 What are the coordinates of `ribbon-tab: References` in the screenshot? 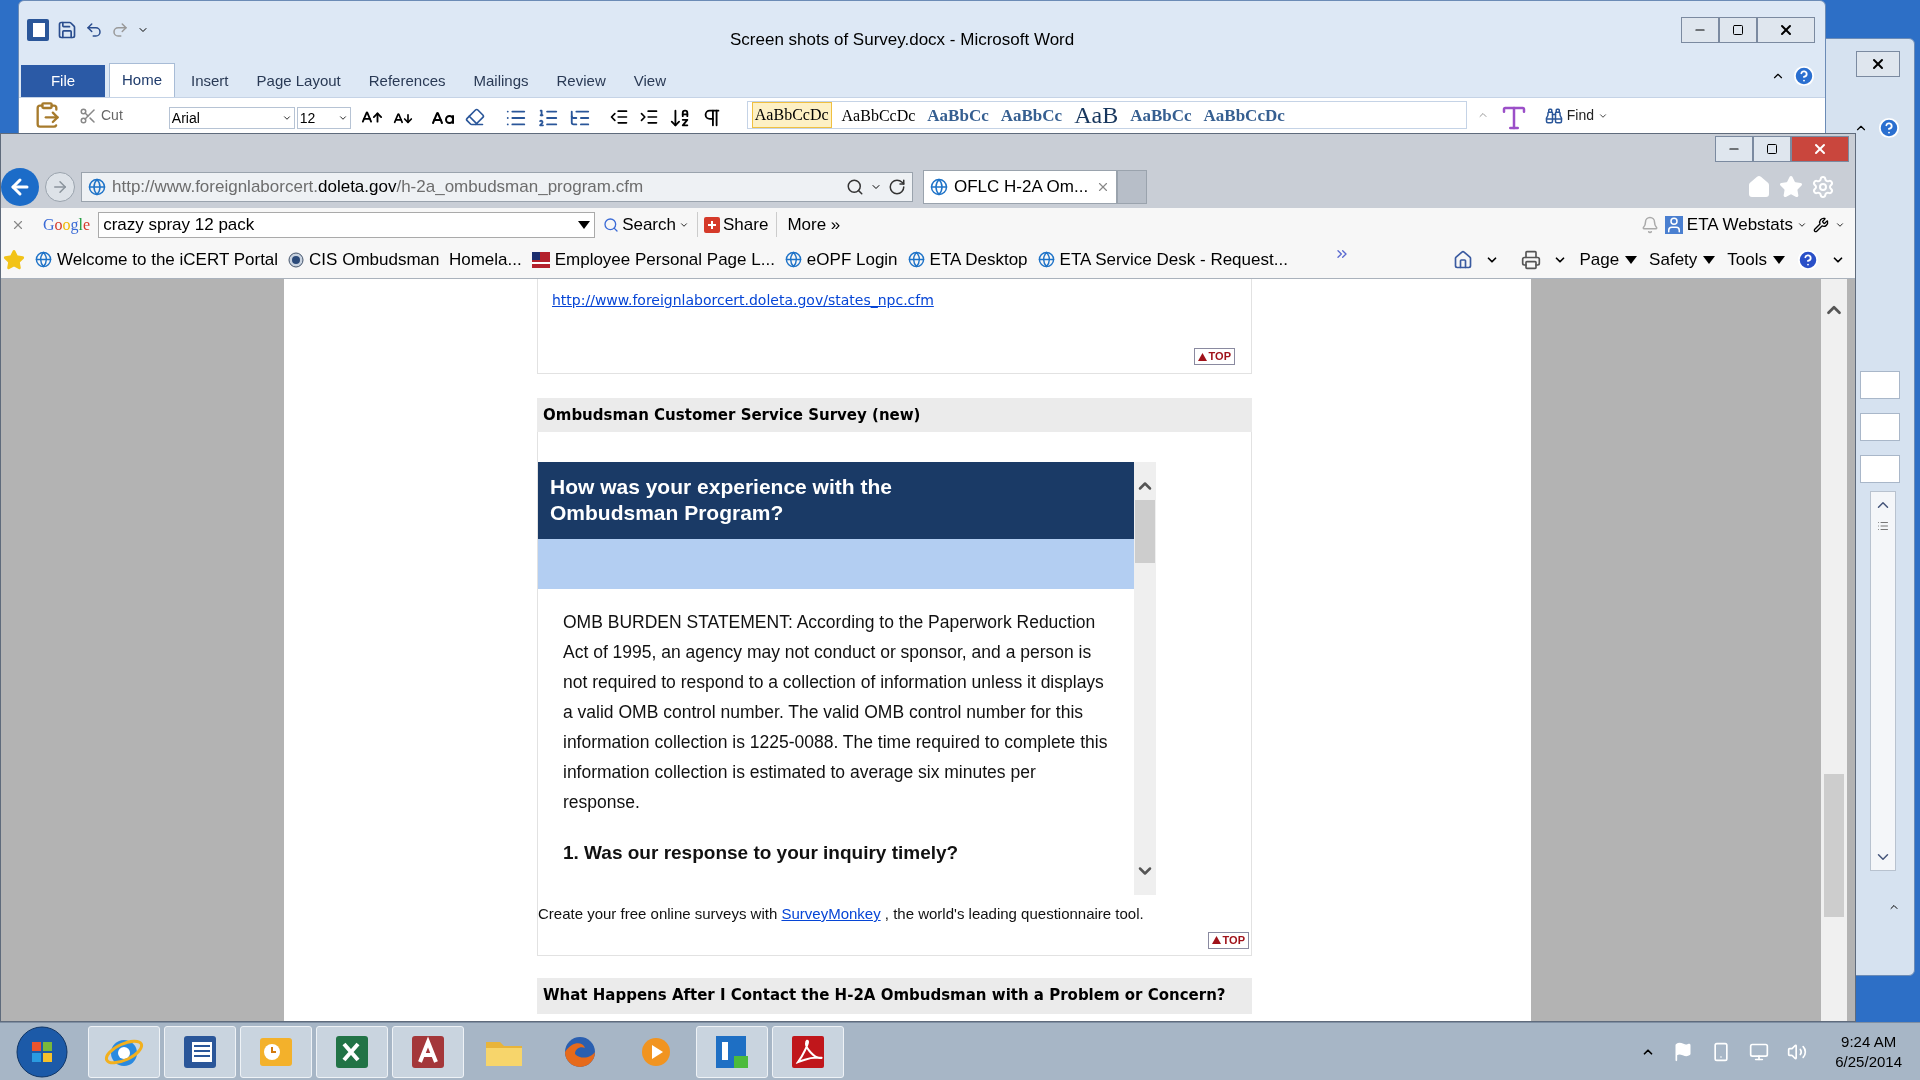 It's located at (407, 81).